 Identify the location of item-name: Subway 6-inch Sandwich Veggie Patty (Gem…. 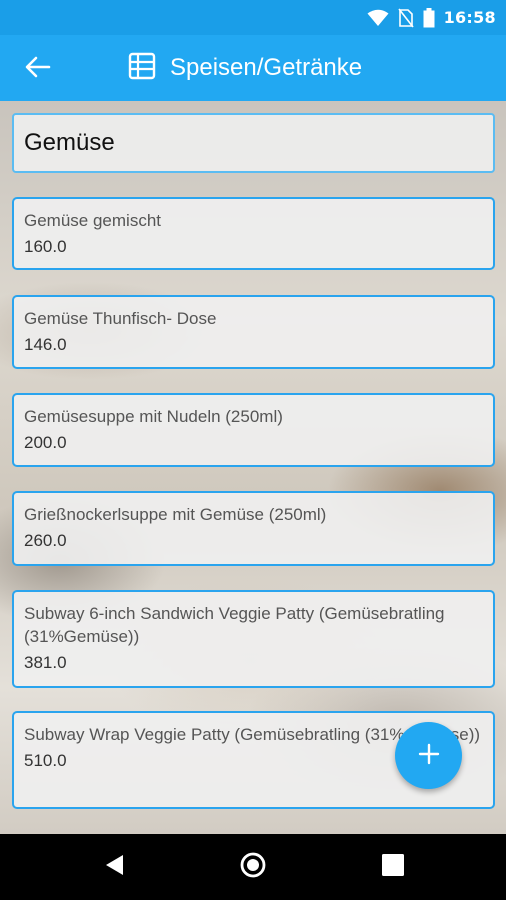
(234, 625).